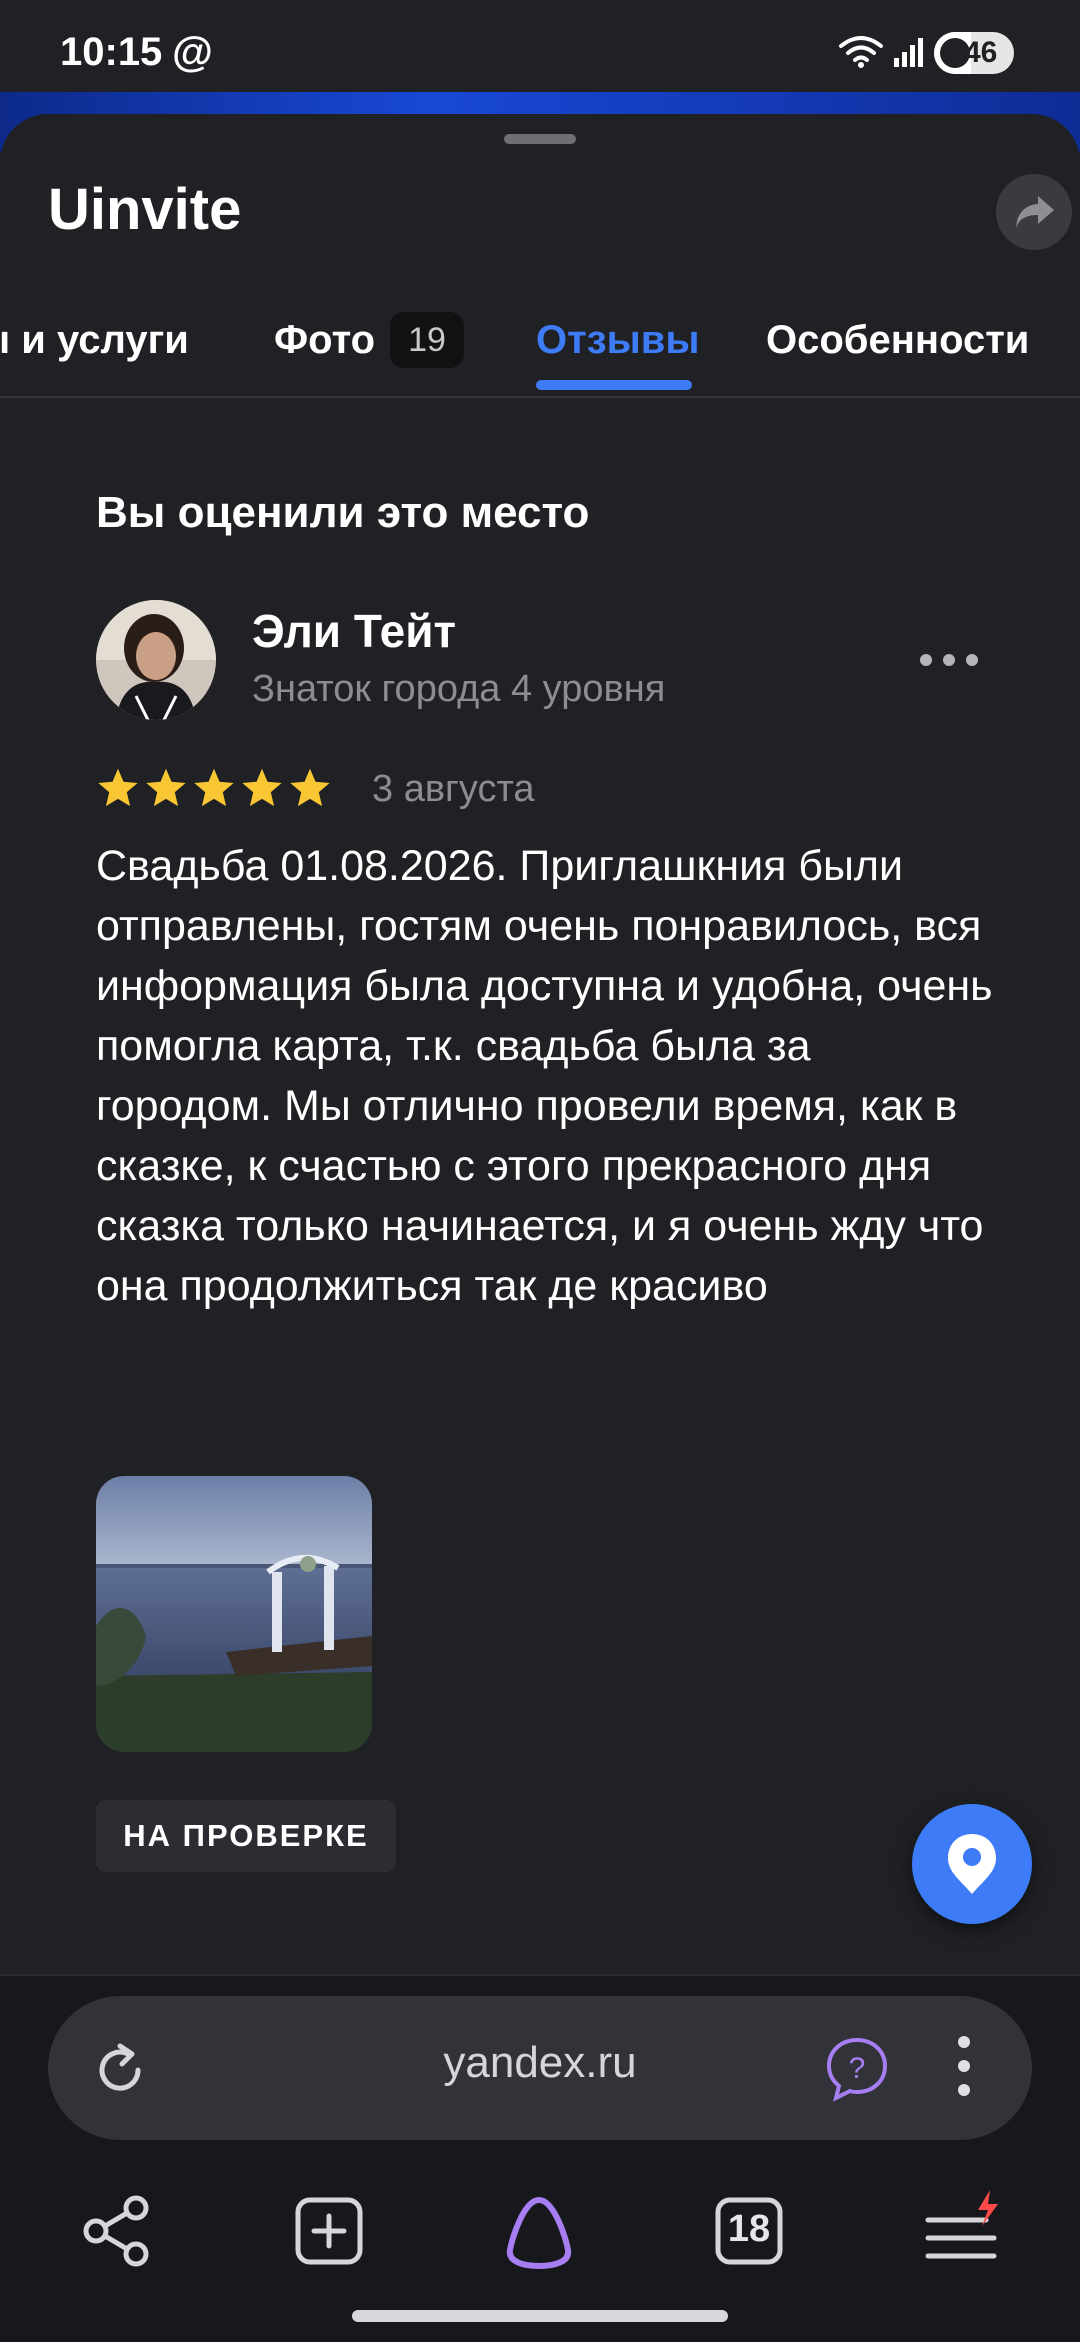  I want to click on more-options-button, so click(949, 660).